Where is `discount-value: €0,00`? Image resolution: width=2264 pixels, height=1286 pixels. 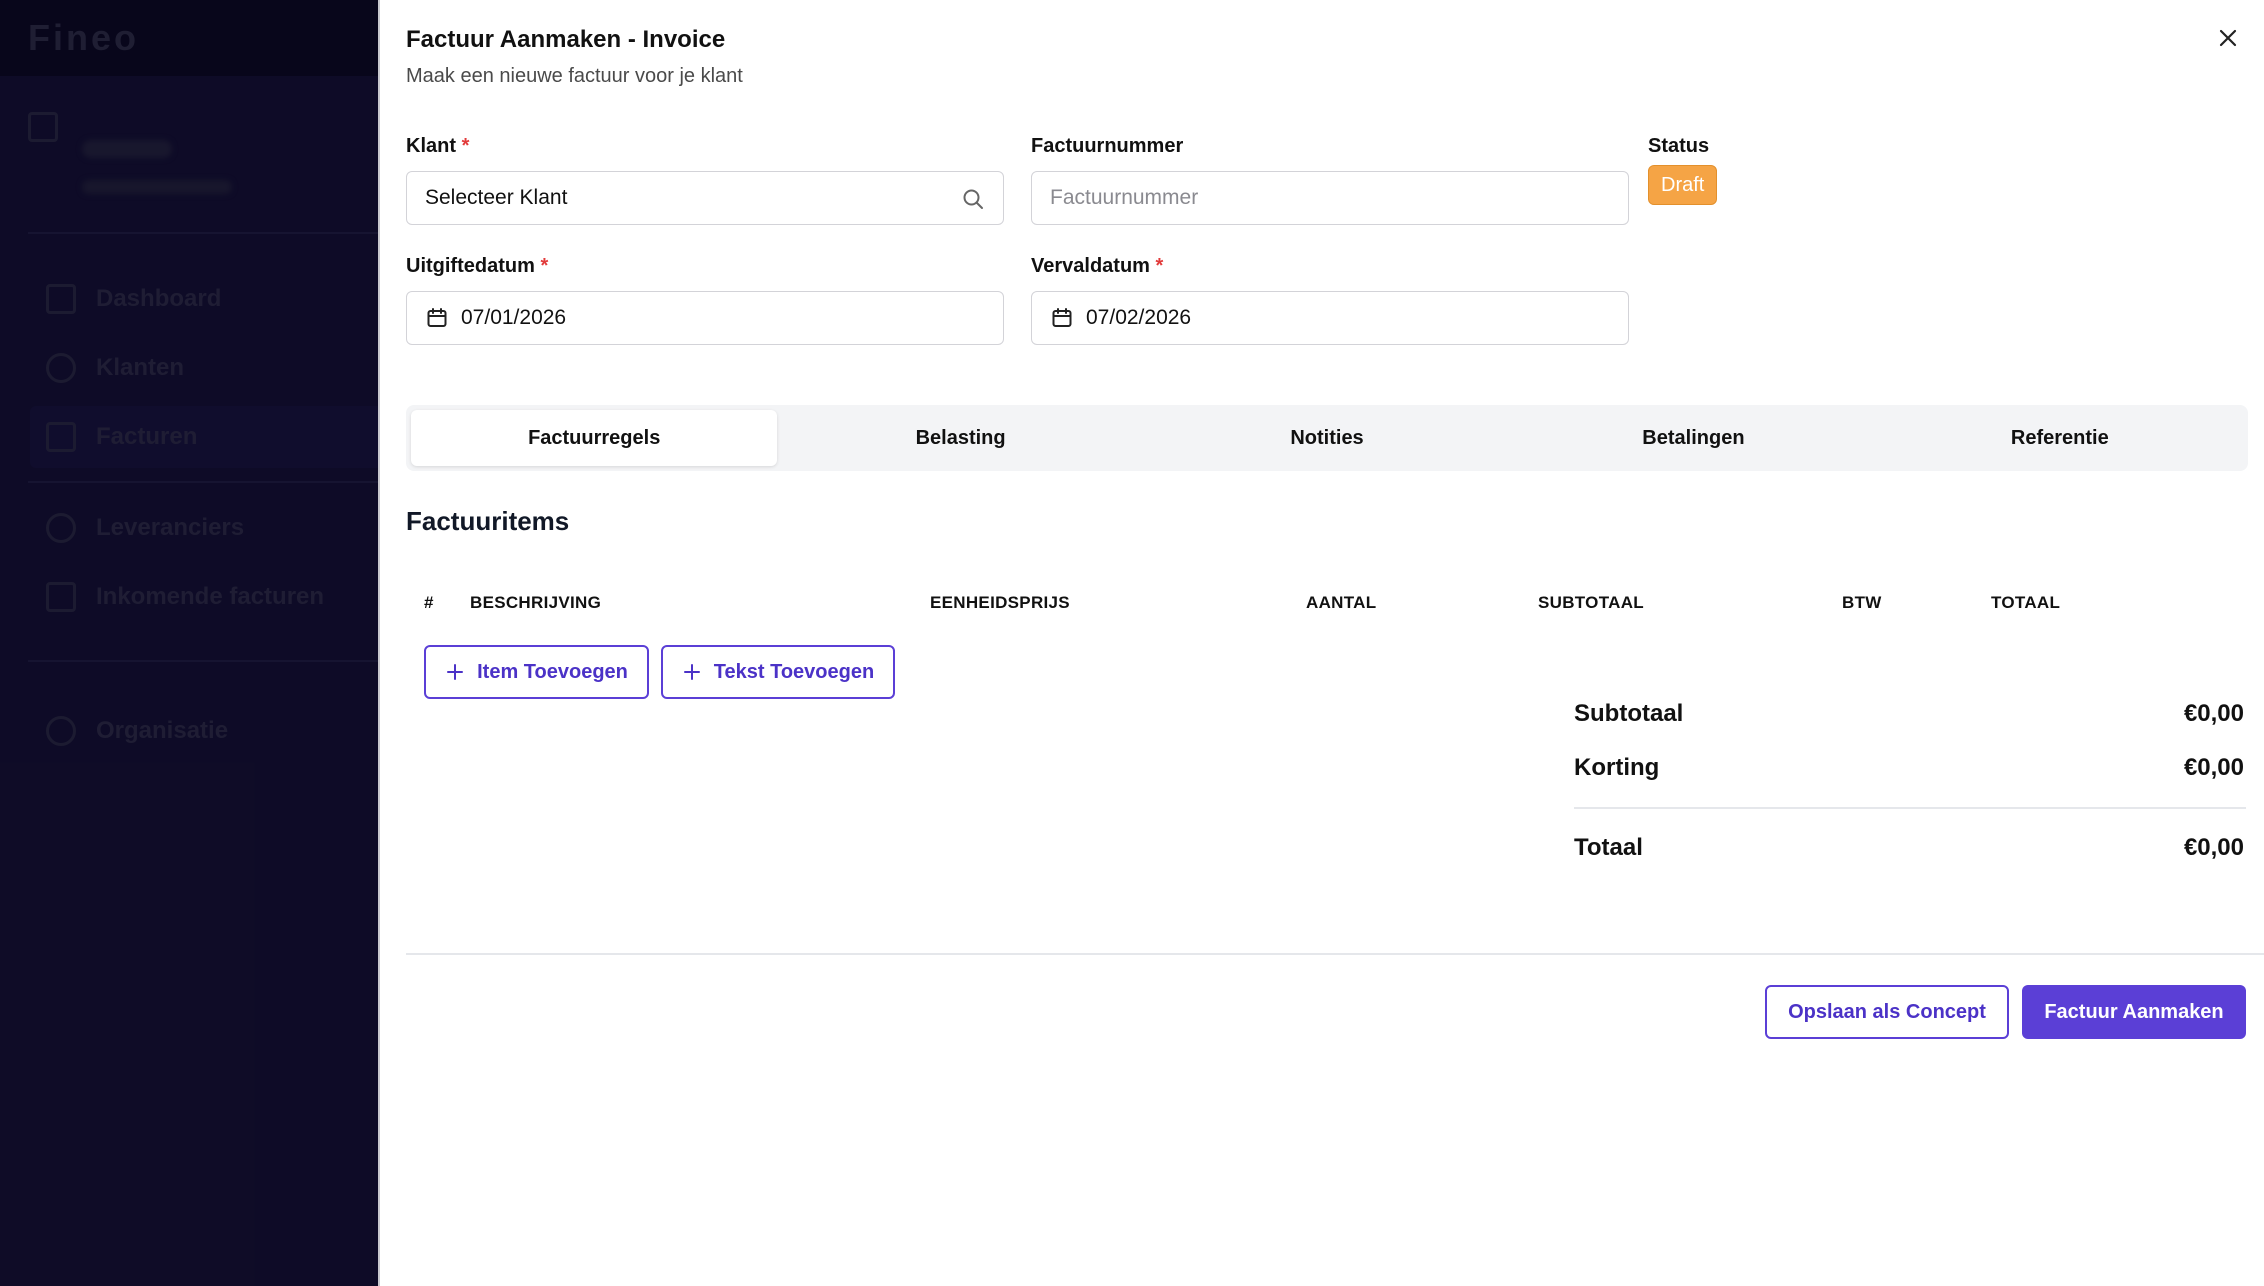 discount-value: €0,00 is located at coordinates (2213, 767).